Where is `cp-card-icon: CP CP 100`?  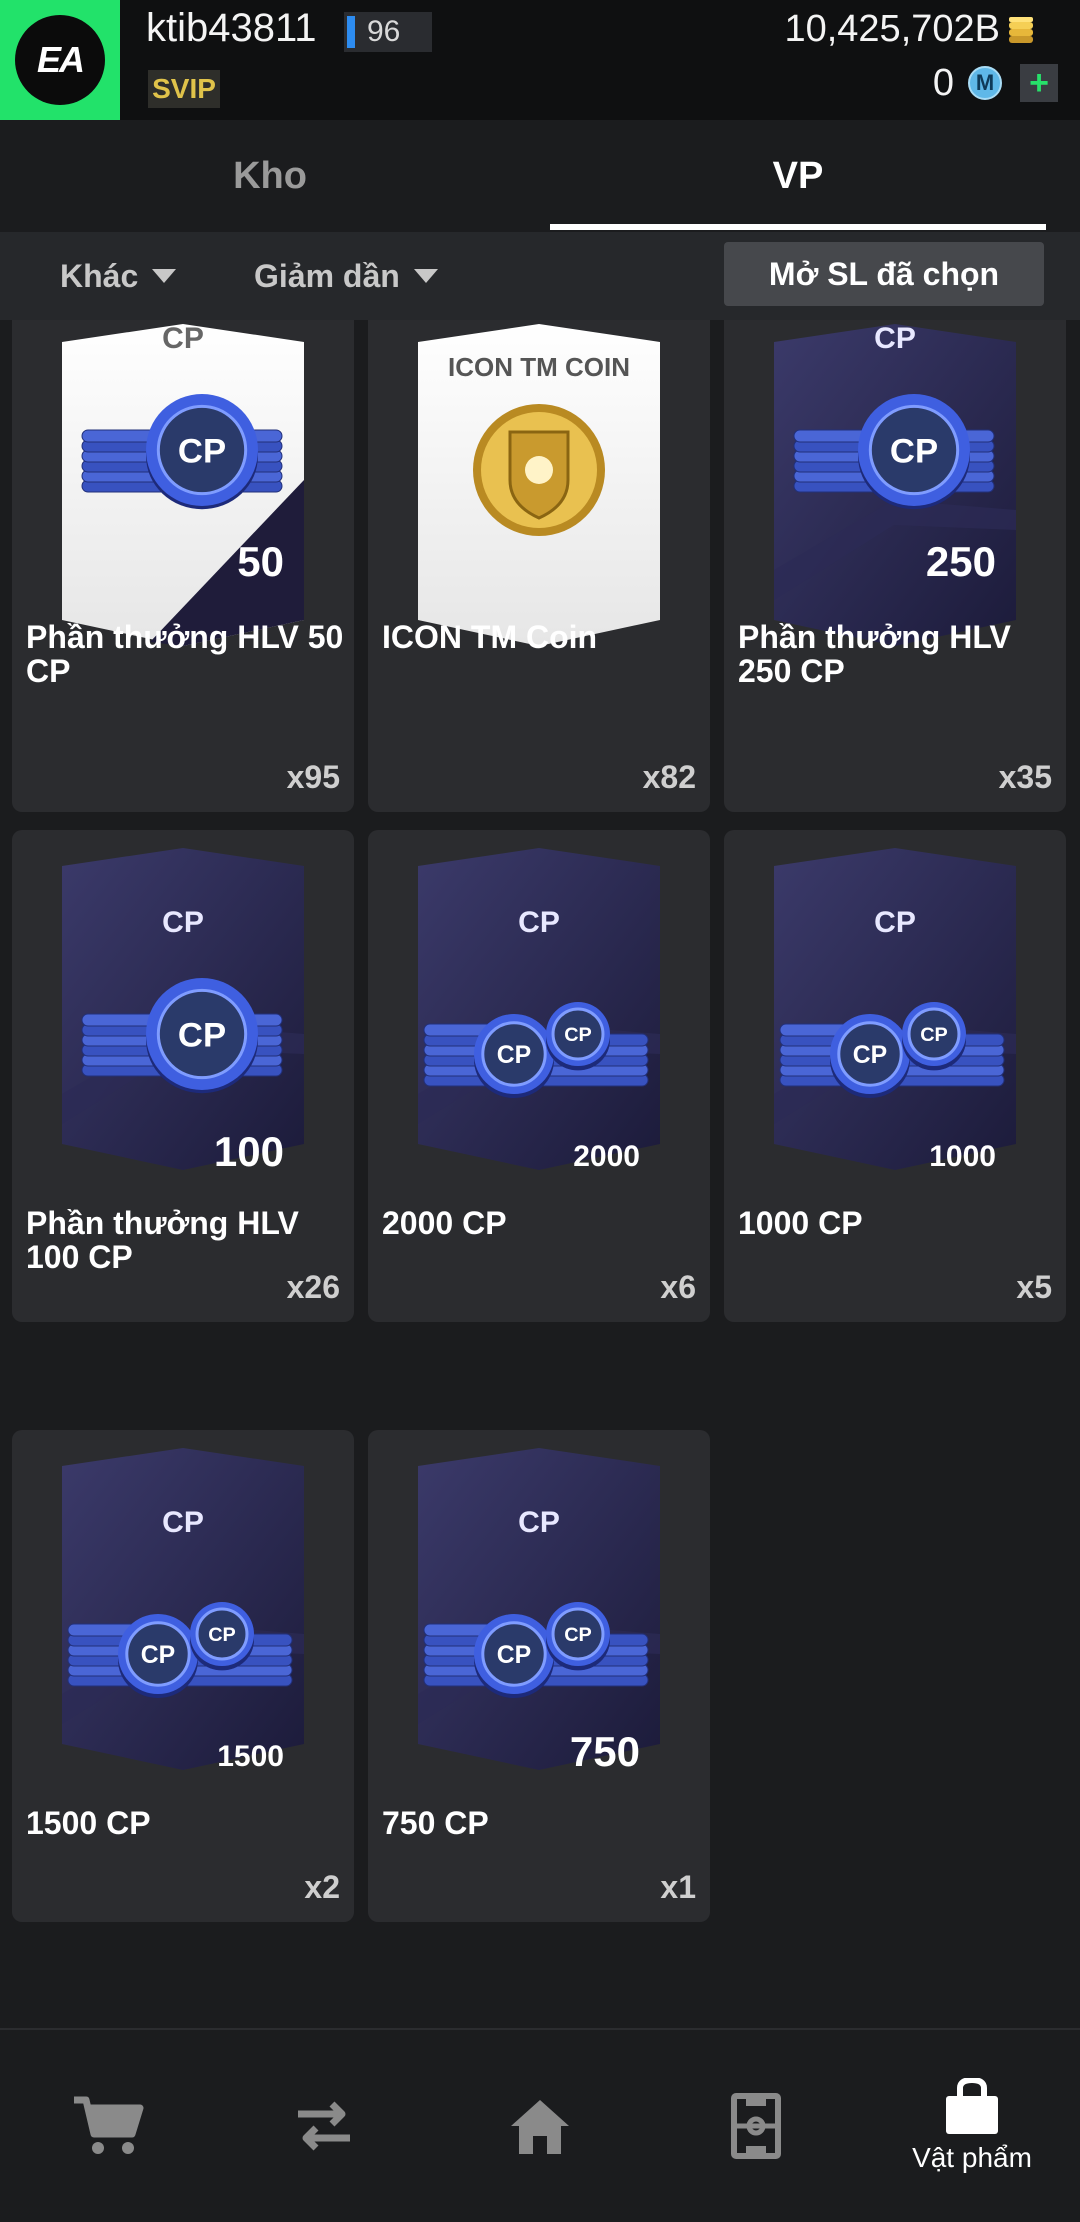 cp-card-icon: CP CP 100 is located at coordinates (183, 1011).